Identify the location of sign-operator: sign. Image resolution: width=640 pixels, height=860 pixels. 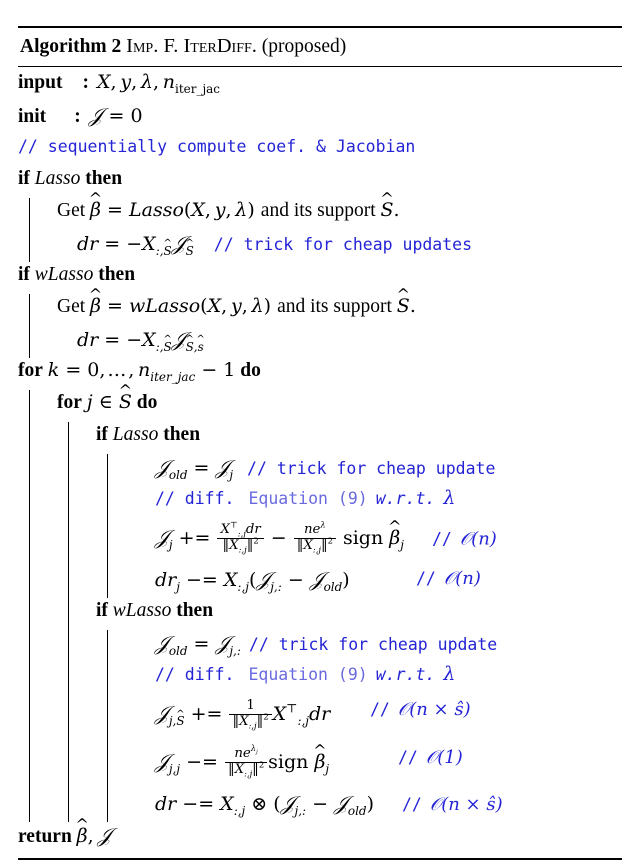
(363, 538).